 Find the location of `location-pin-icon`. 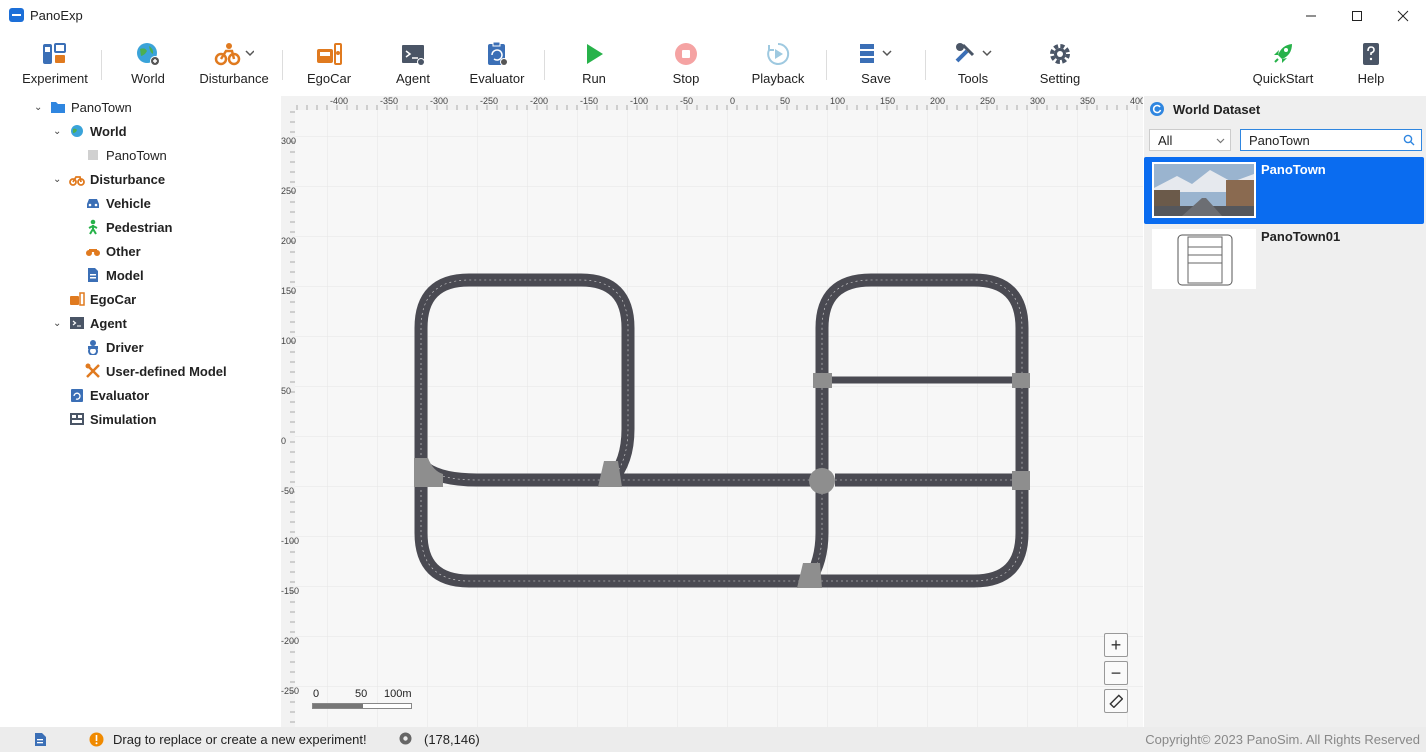

location-pin-icon is located at coordinates (405, 738).